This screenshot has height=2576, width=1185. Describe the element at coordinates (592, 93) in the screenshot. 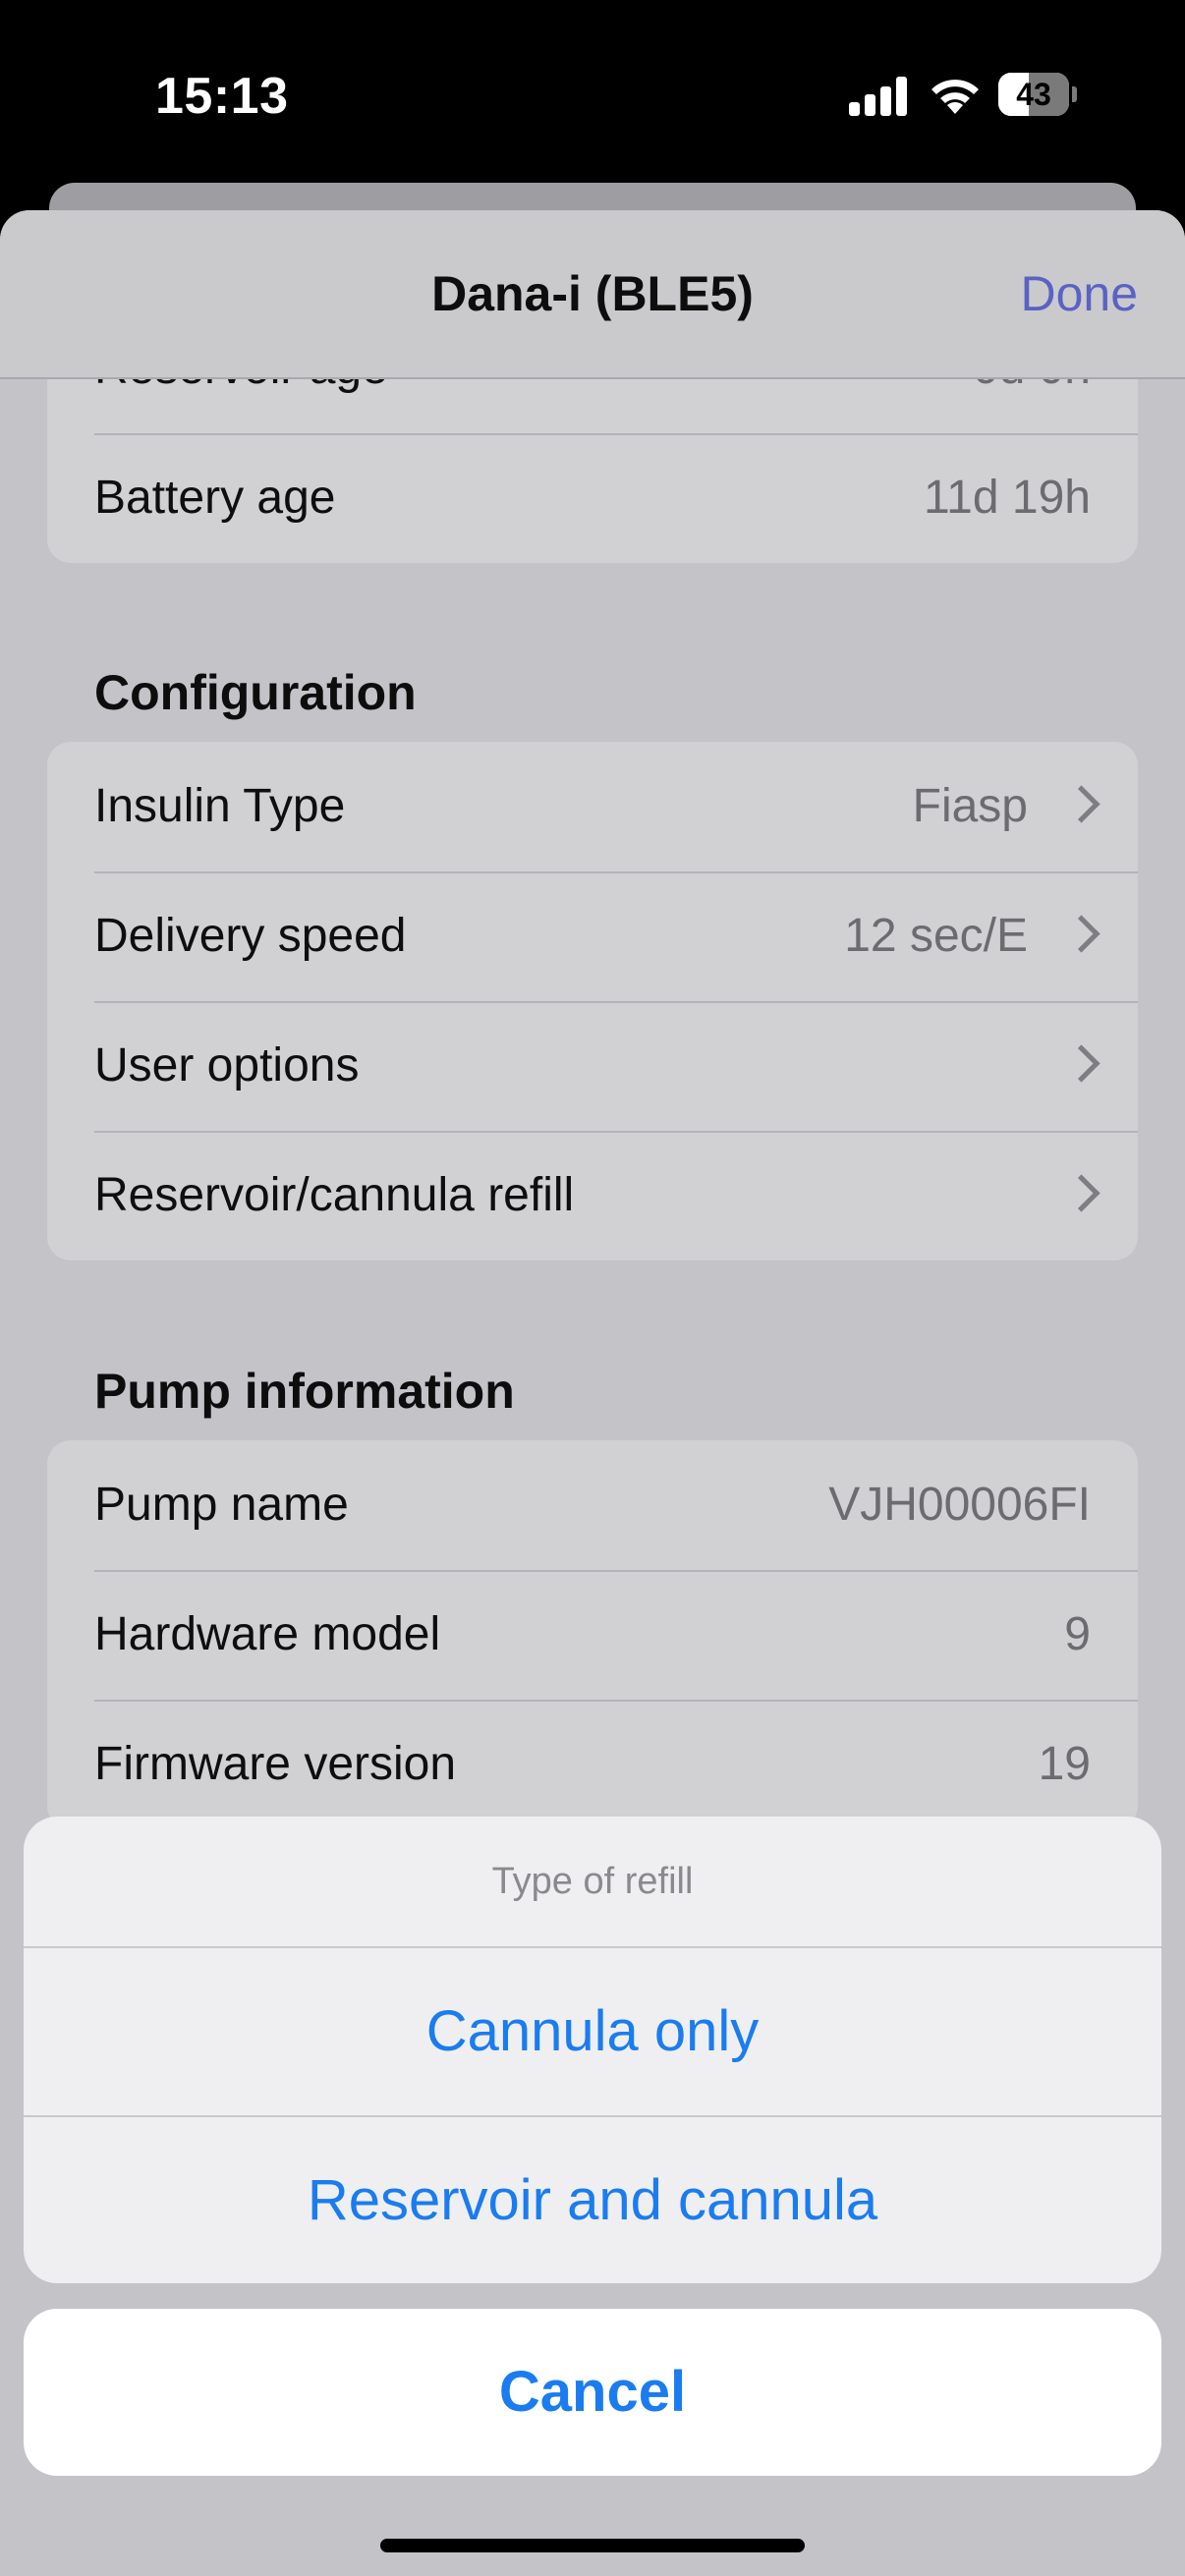

I see `status-bar: 15:13 43` at that location.